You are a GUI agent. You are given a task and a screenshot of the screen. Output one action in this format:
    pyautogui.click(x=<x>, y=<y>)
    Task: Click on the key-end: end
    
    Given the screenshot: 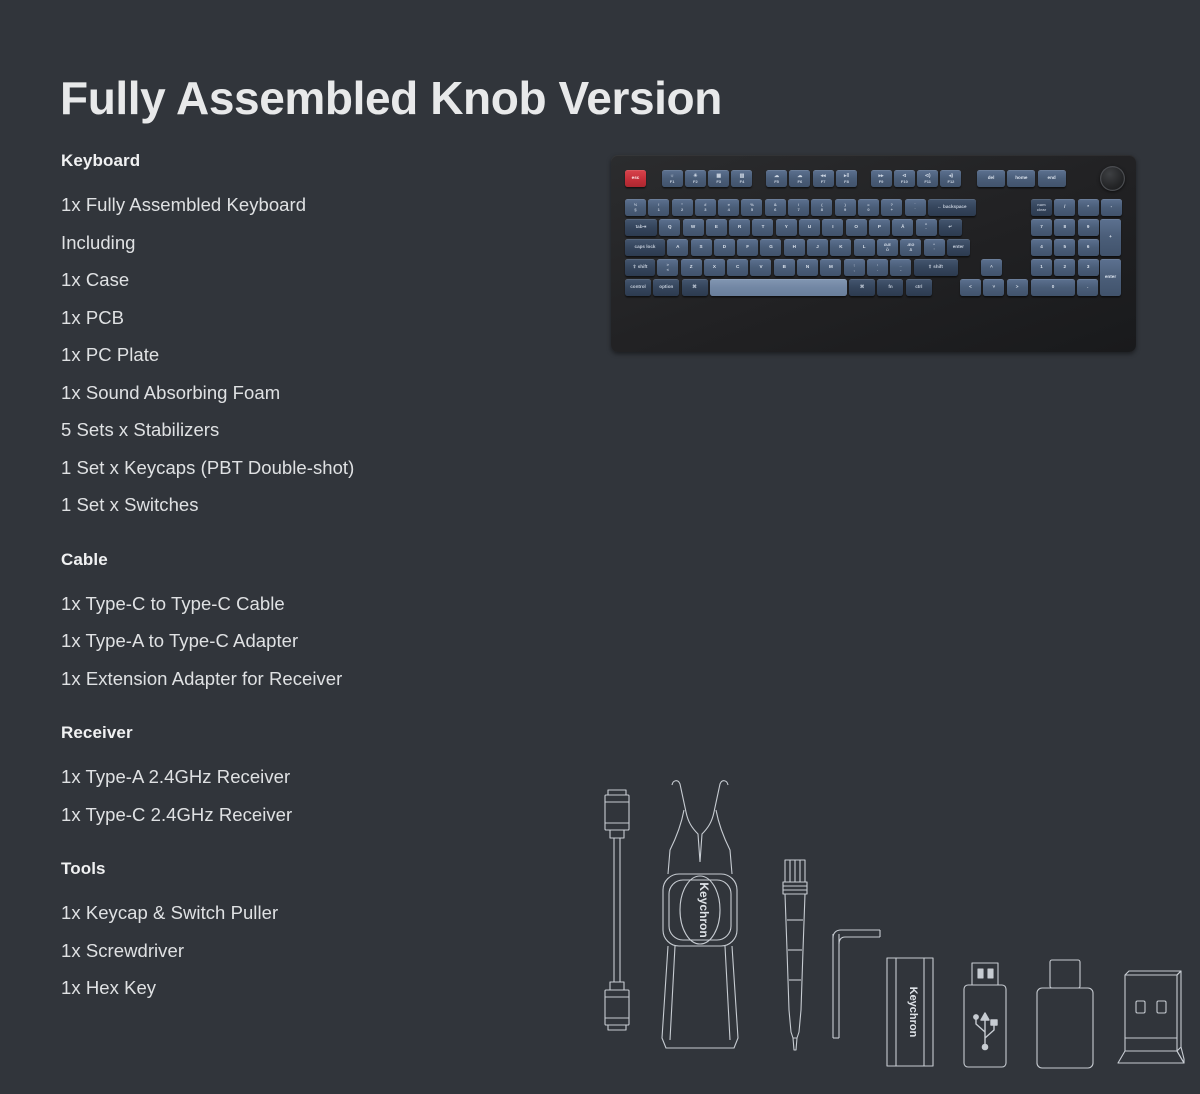 What is the action you would take?
    pyautogui.click(x=1051, y=178)
    